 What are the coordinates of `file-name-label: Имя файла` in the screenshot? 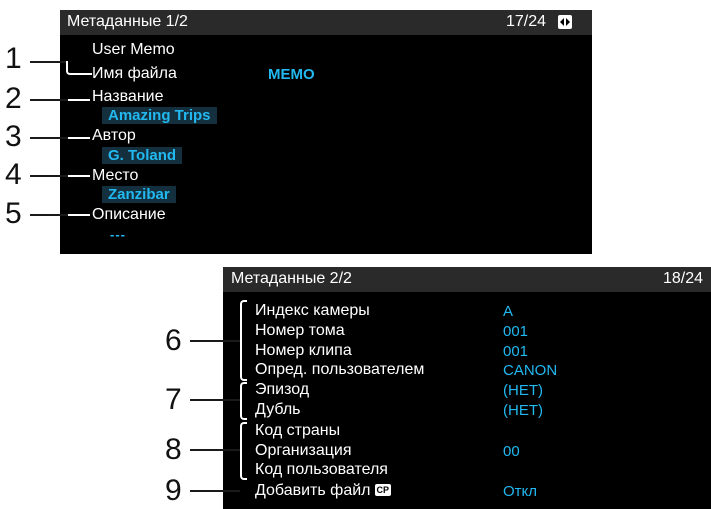 It's located at (134, 73).